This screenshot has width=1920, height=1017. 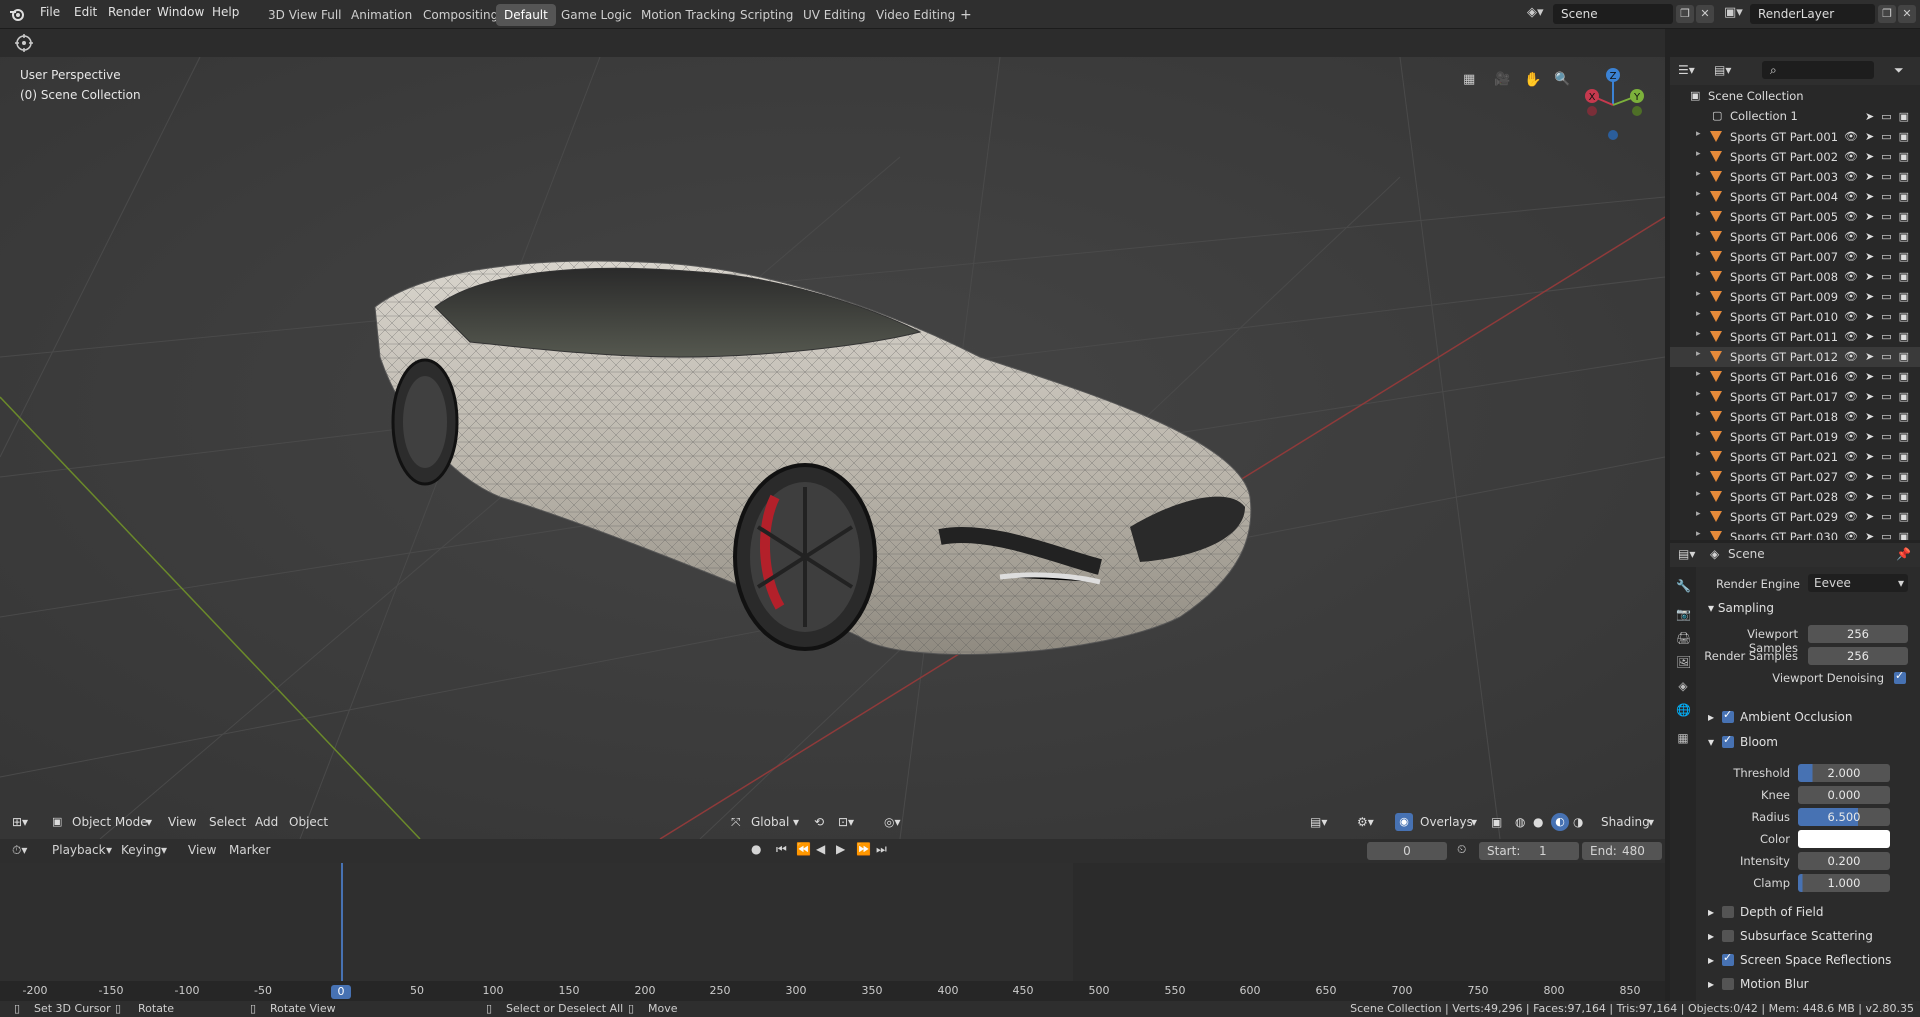 What do you see at coordinates (1795, 517) in the screenshot?
I see `outliner-item: ▸ Sports GT Part.029 👁➤▭▣` at bounding box center [1795, 517].